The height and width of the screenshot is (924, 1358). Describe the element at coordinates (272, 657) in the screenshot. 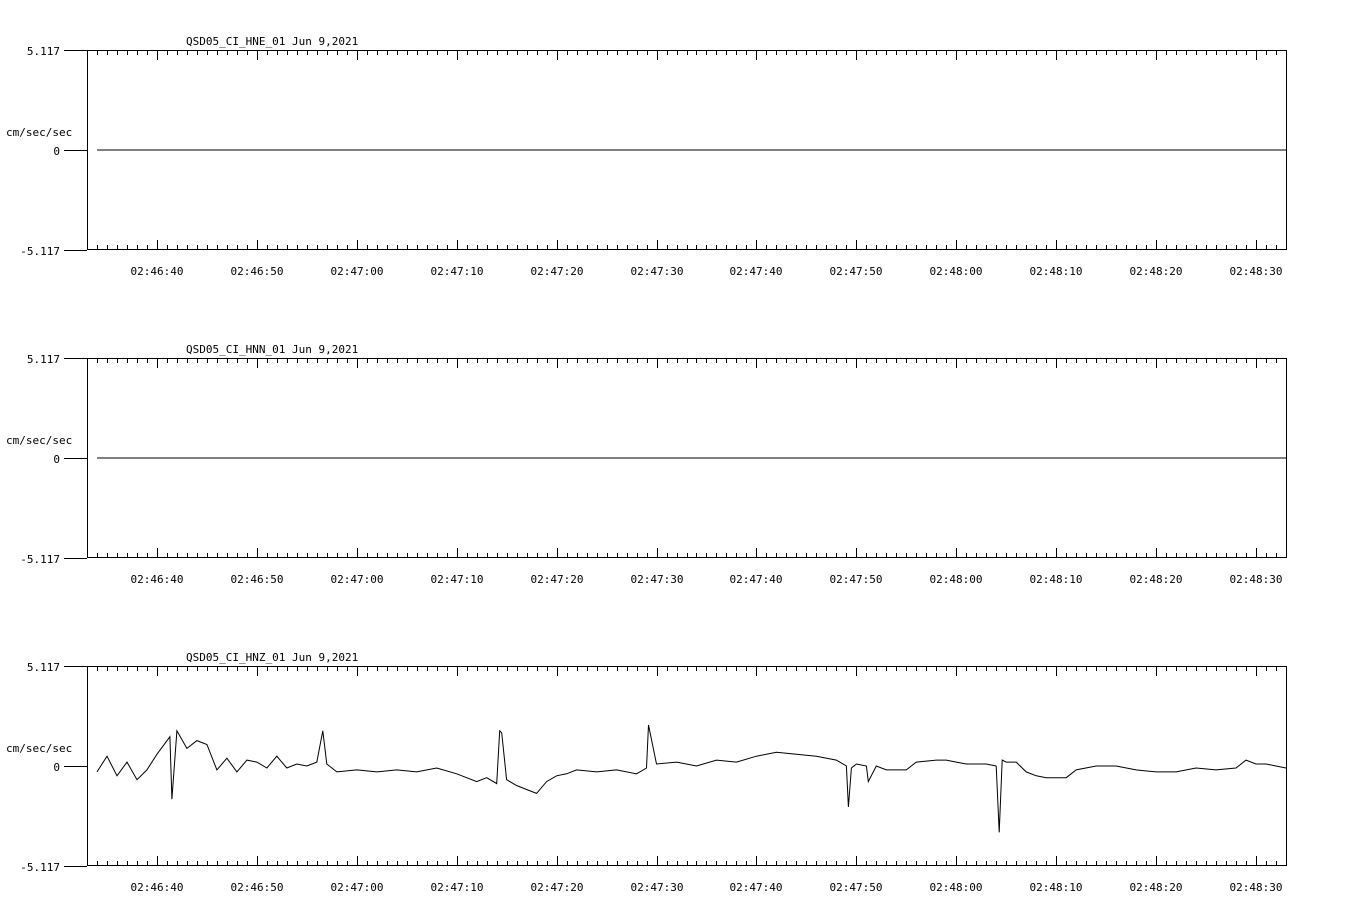

I see `panel-title: QSD05_CI_HNZ_01 Jun 9,2021` at that location.